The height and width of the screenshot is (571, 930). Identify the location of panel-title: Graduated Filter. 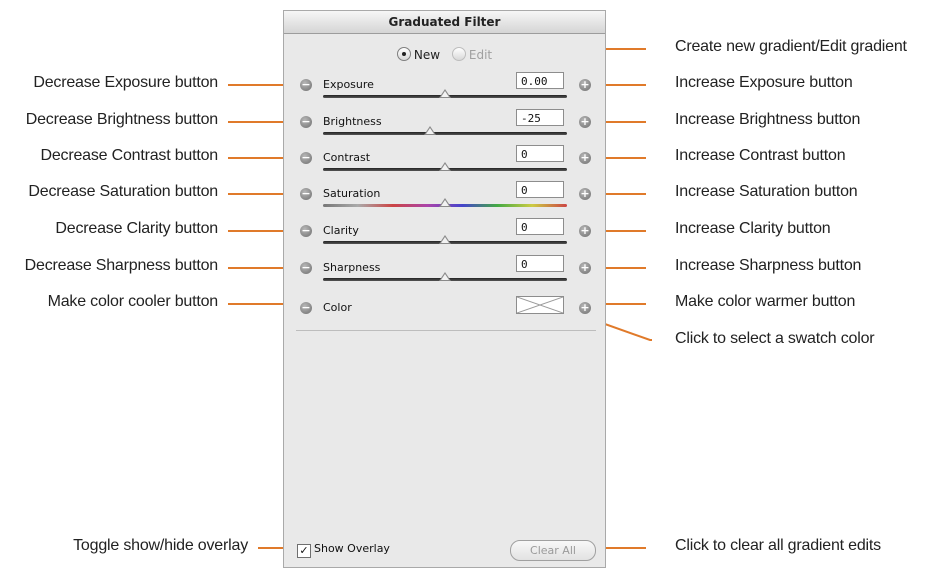
(444, 22).